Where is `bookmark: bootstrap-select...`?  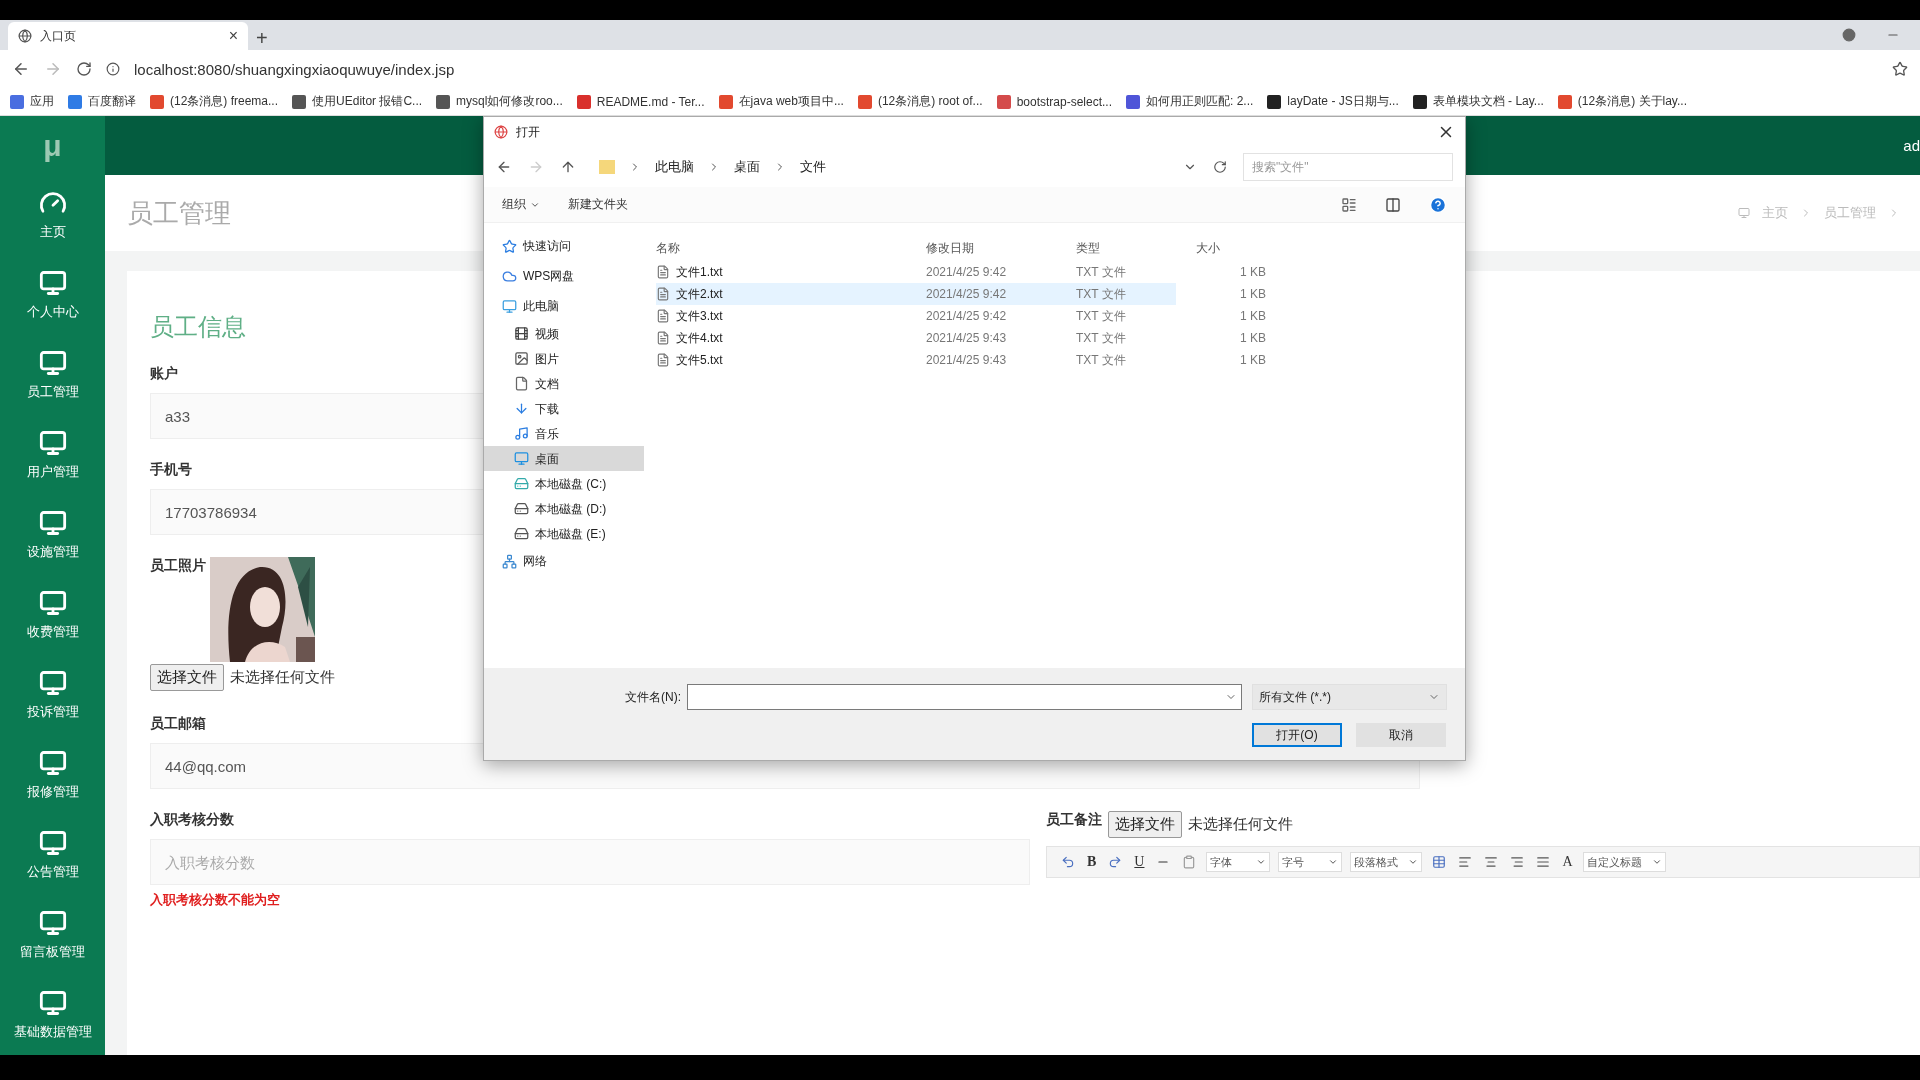
bookmark: bootstrap-select... is located at coordinates (1054, 101).